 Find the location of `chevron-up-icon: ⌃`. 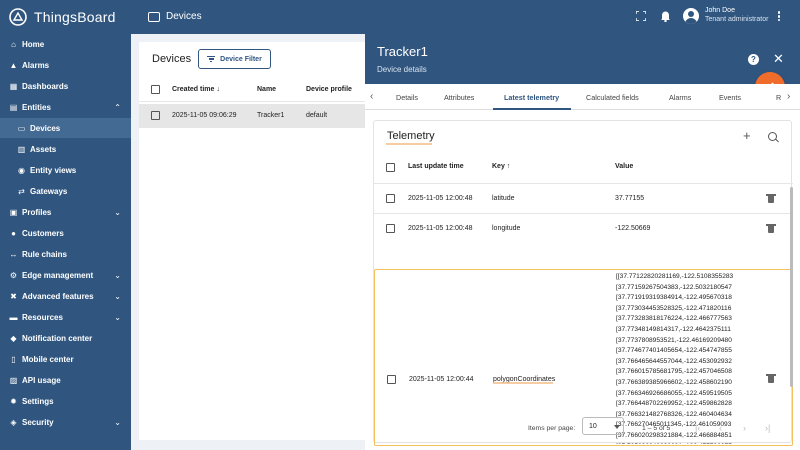

chevron-up-icon: ⌃ is located at coordinates (117, 107).